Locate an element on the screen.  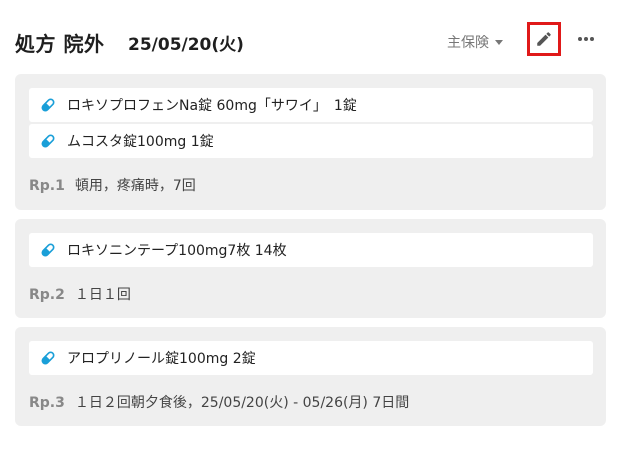
page-title: 処方 院外 is located at coordinates (60, 44).